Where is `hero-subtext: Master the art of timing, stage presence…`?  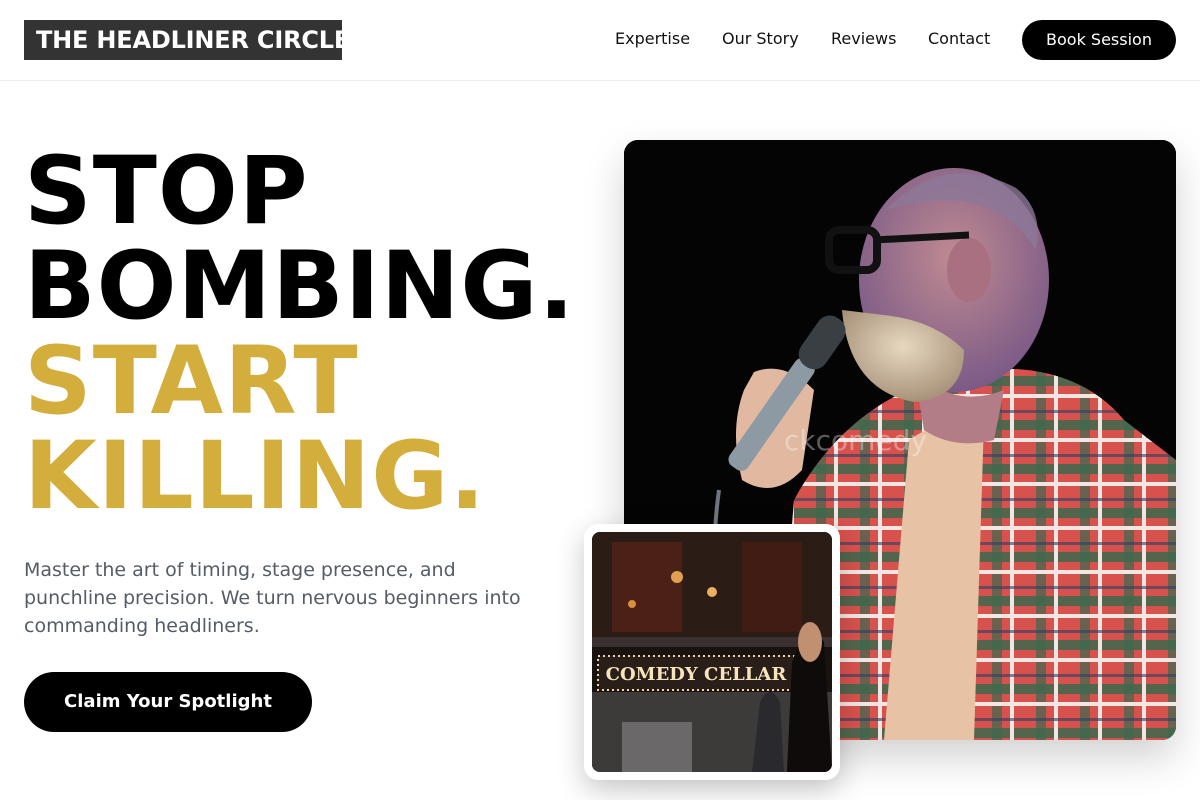
hero-subtext: Master the art of timing, stage presence… is located at coordinates (272, 598).